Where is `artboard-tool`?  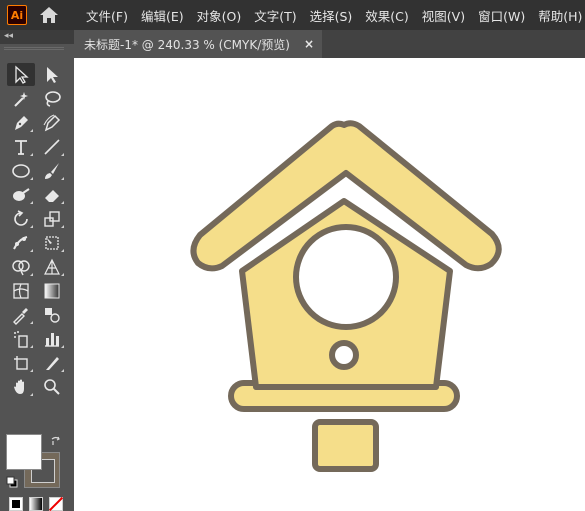
artboard-tool is located at coordinates (21, 362).